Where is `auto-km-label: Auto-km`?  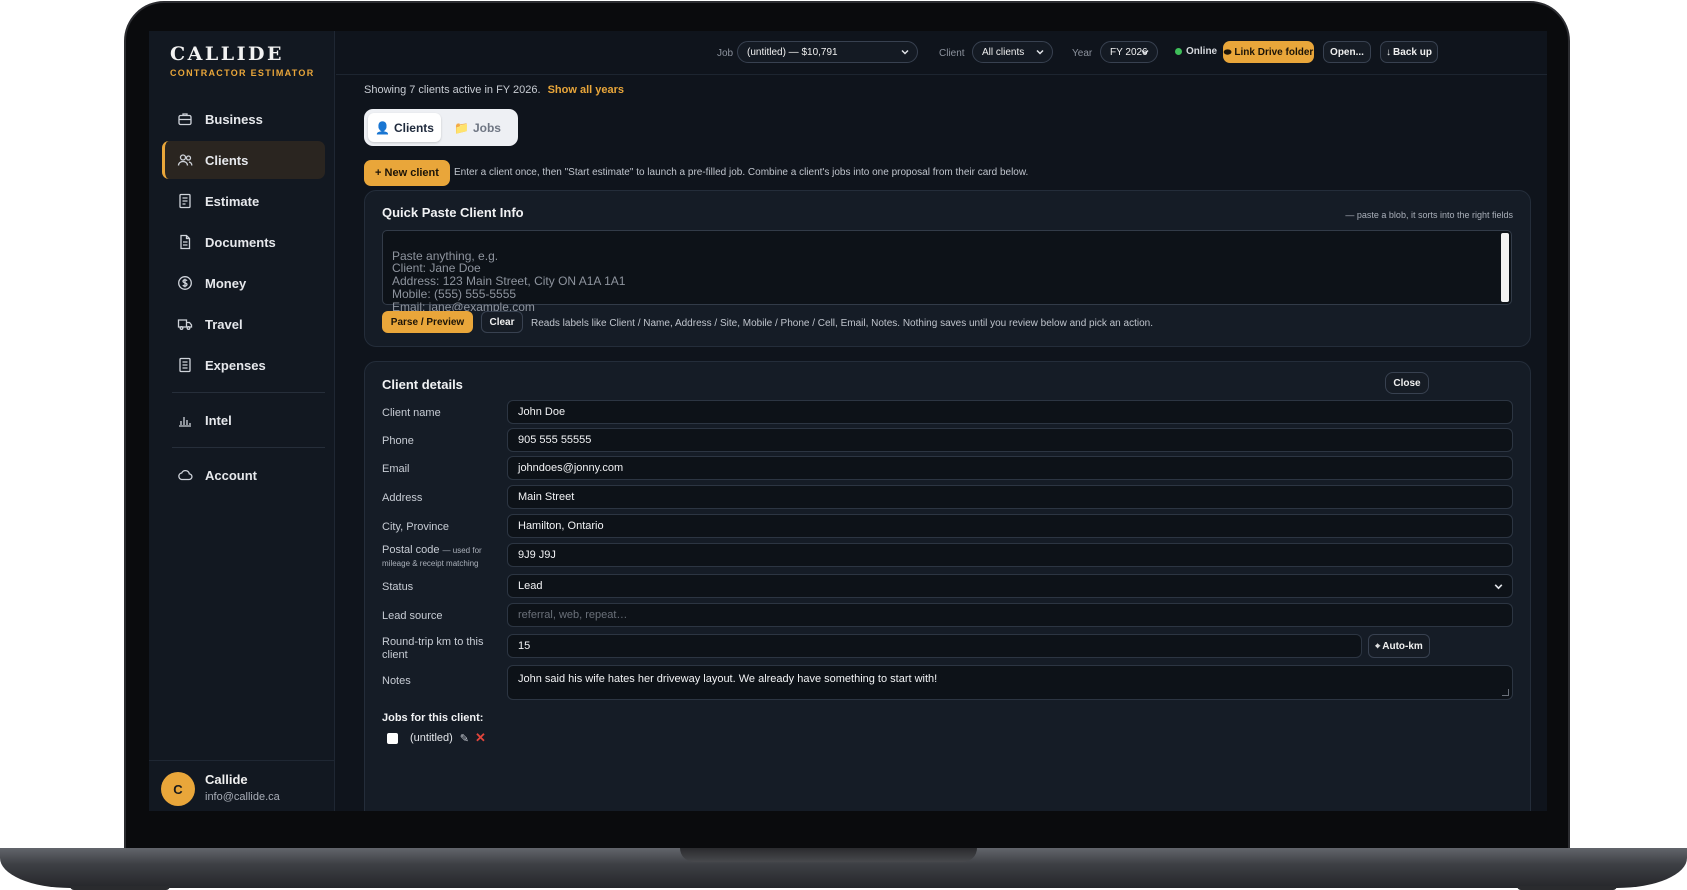
auto-km-label: Auto-km is located at coordinates (1402, 646).